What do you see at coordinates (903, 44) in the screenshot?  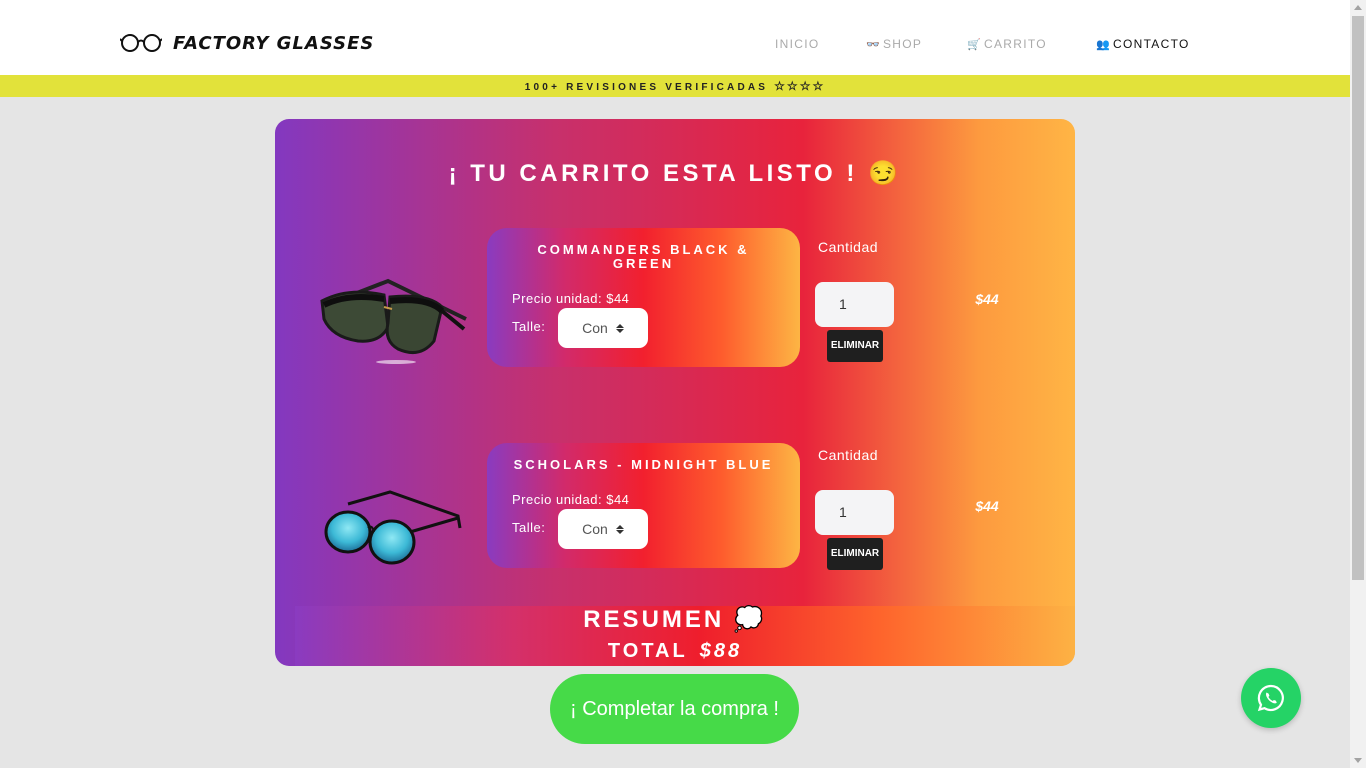 I see `nav-shop-label: SHOP` at bounding box center [903, 44].